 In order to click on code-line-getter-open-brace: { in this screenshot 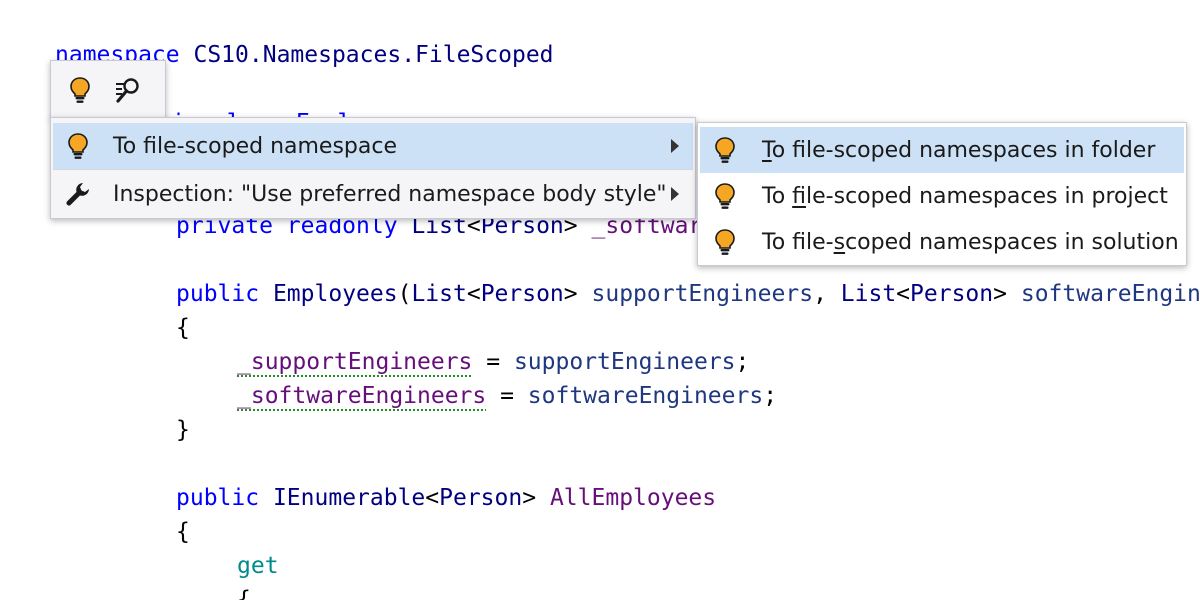, I will do `click(244, 593)`.